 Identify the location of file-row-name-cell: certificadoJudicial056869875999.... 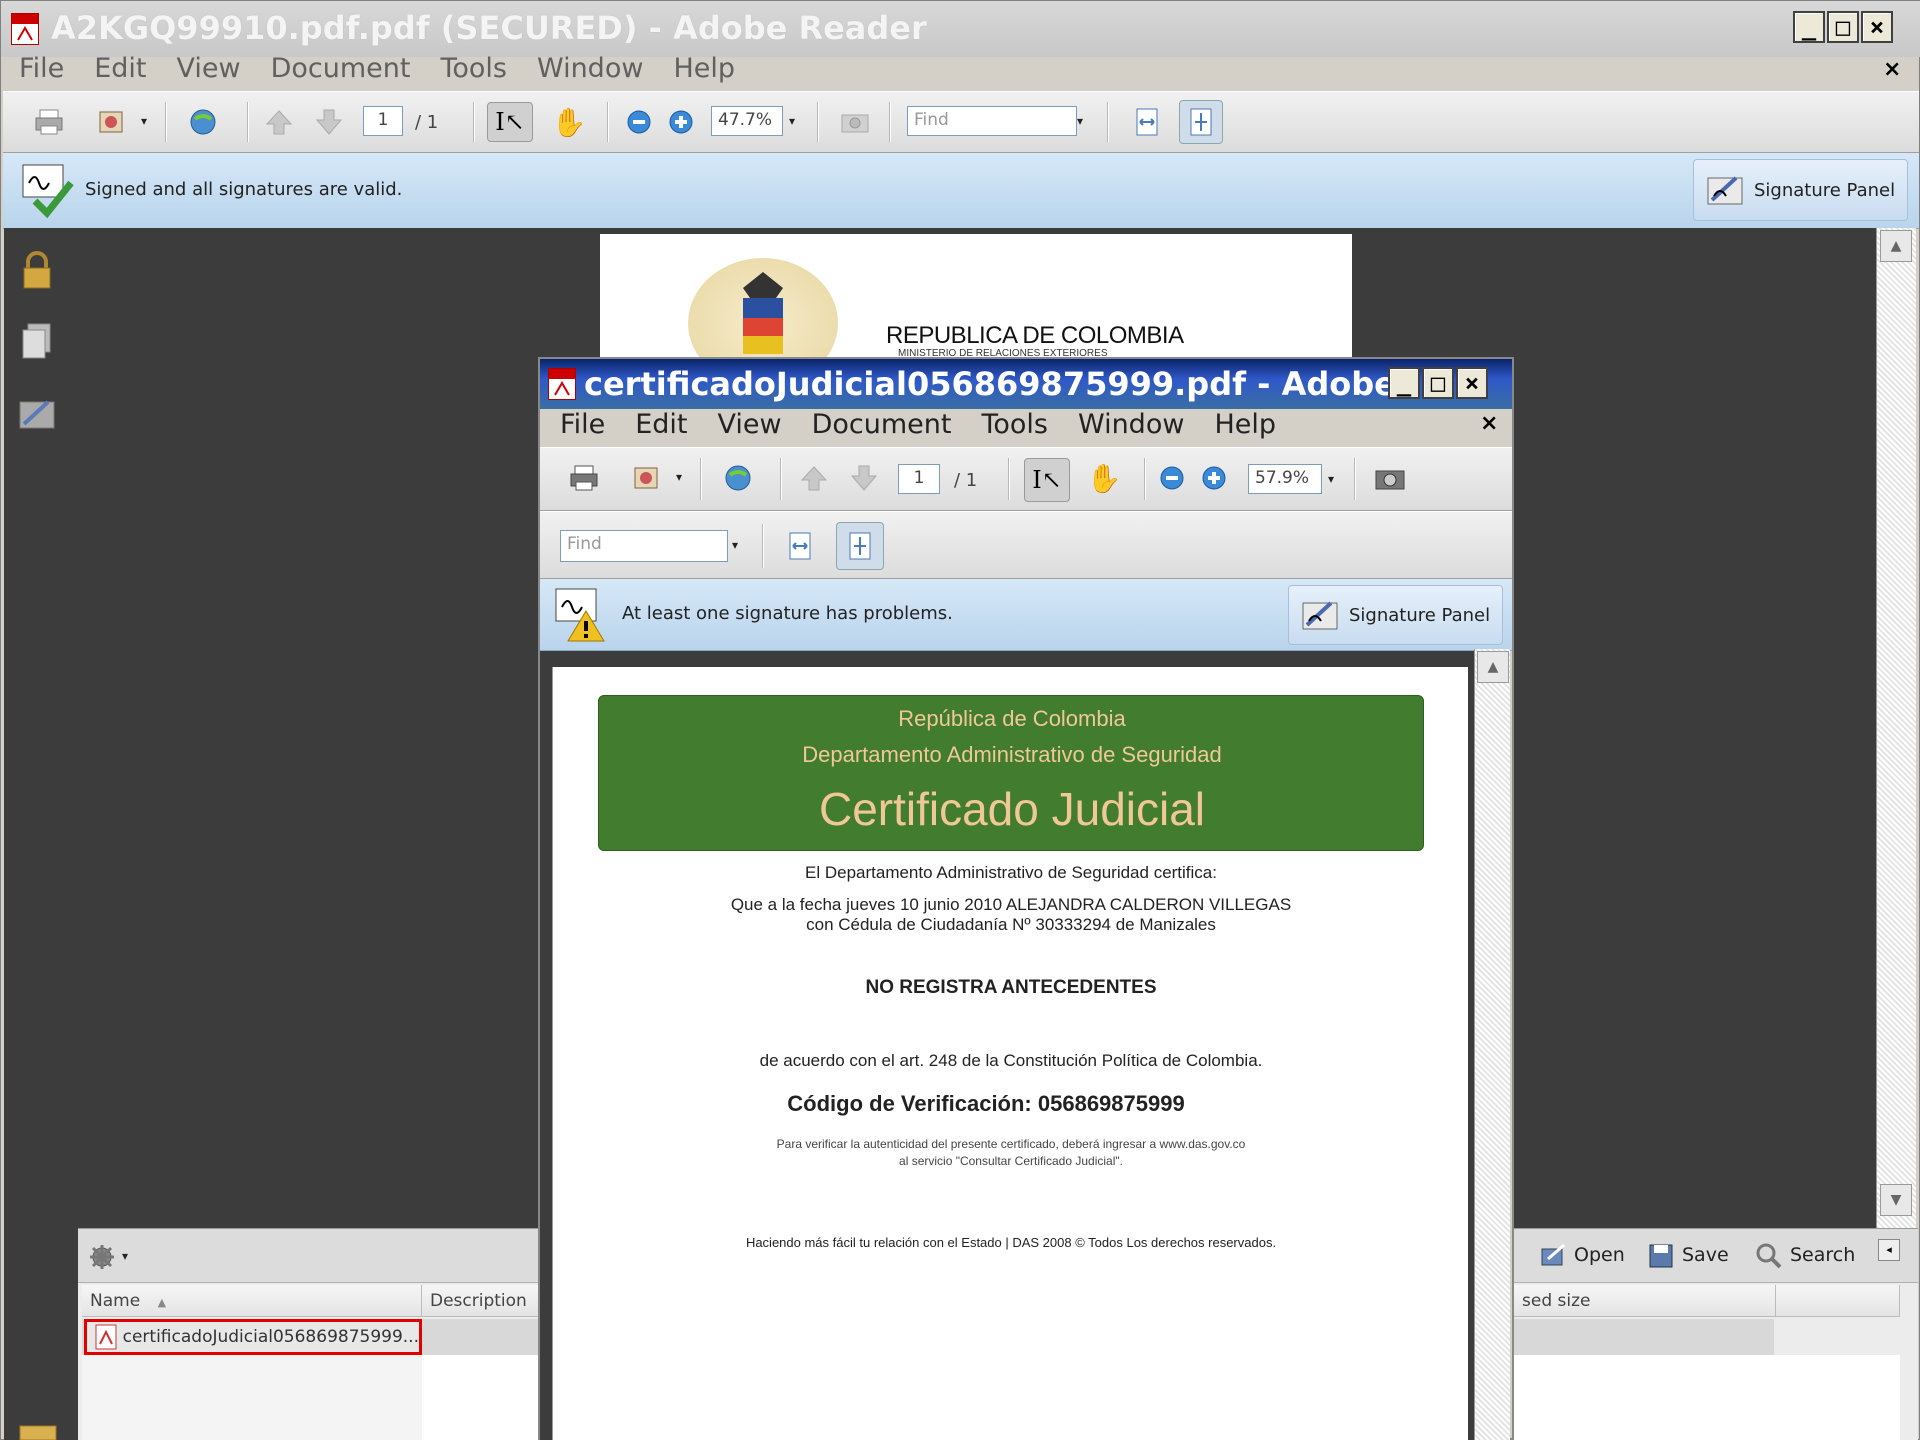
(253, 1337).